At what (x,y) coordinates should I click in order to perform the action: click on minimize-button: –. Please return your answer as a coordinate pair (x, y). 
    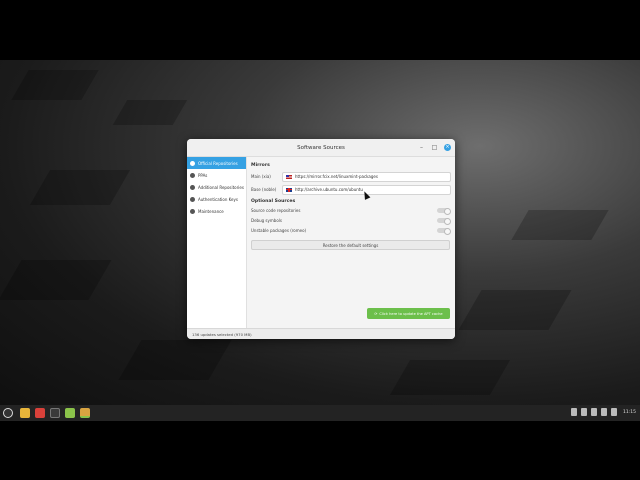
    Looking at the image, I should click on (421, 147).